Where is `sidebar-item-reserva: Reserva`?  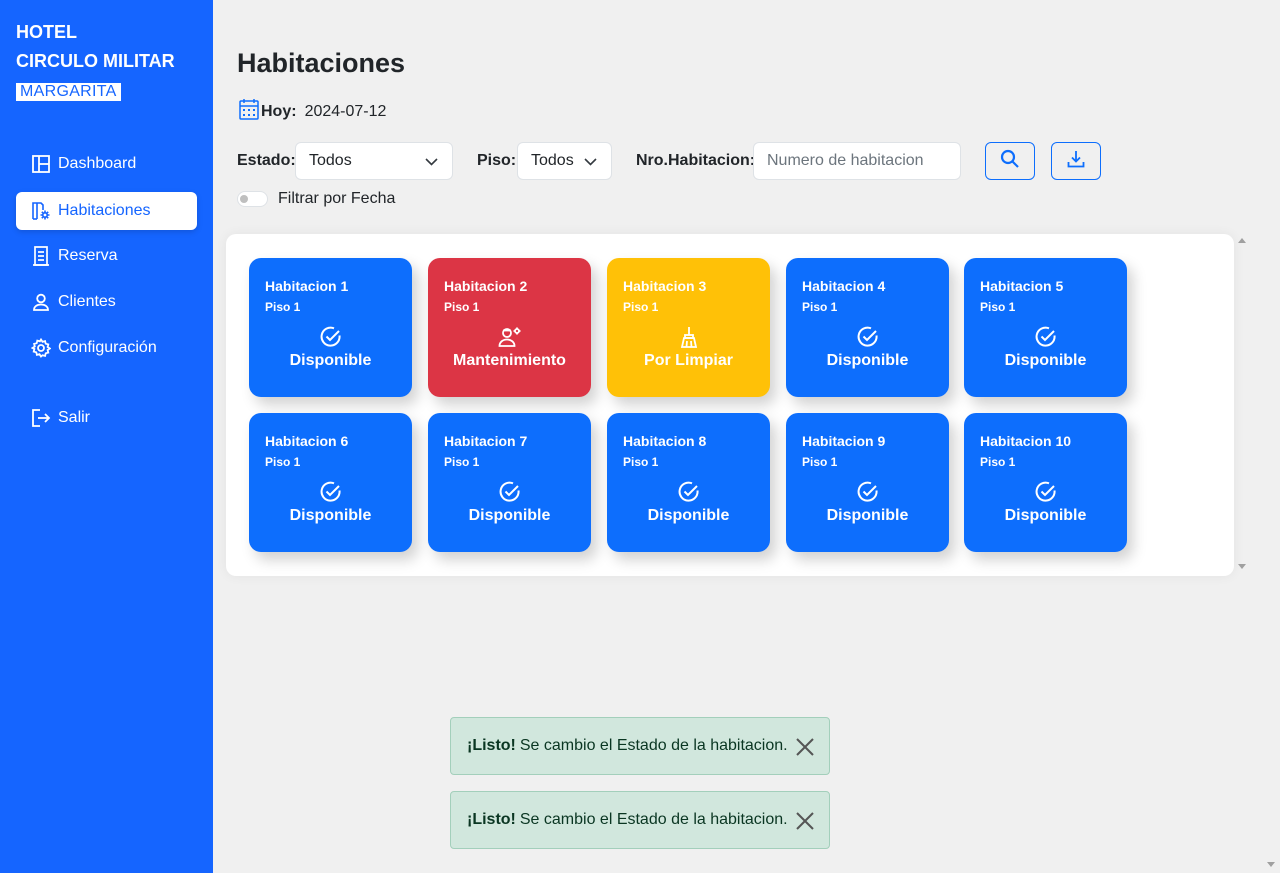 sidebar-item-reserva: Reserva is located at coordinates (106, 256).